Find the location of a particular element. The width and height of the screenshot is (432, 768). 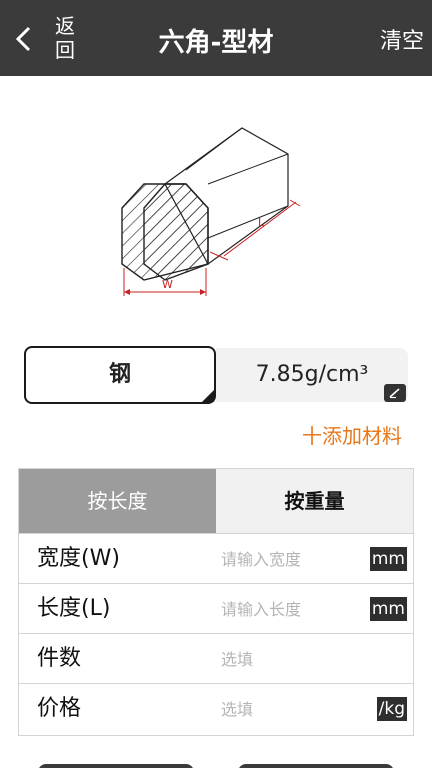

width-unit-badge: mm is located at coordinates (388, 559).